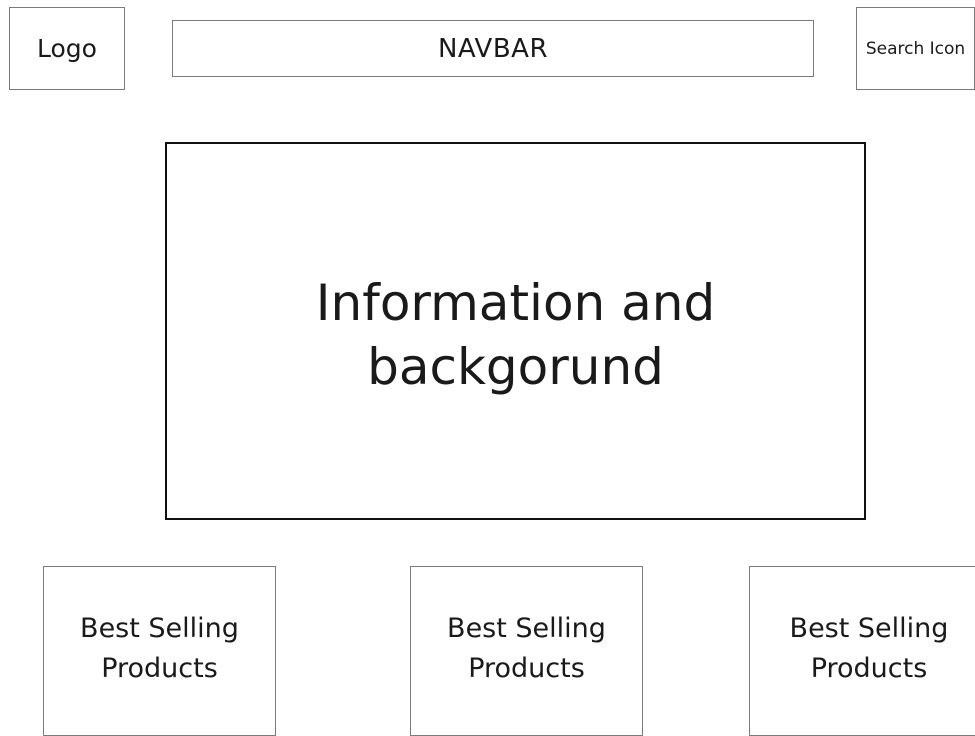 The height and width of the screenshot is (736, 975). I want to click on hero-text: Information and backgorund, so click(515, 335).